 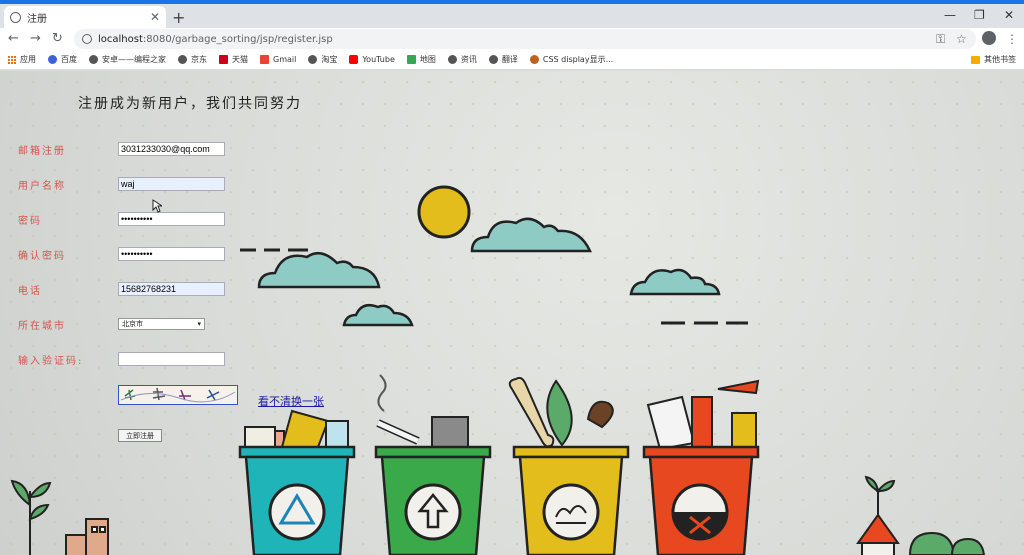 What do you see at coordinates (237, 39) in the screenshot?
I see `url-path: :8080/garbage_sorting/jsp/register.jsp` at bounding box center [237, 39].